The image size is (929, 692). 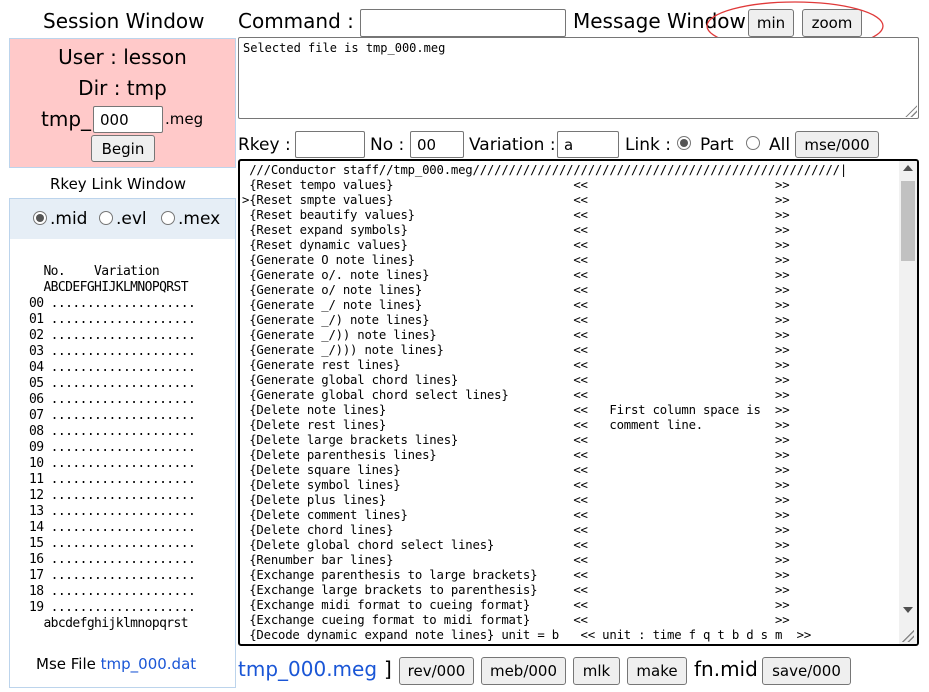 What do you see at coordinates (780, 145) in the screenshot?
I see `radio-all-label: All` at bounding box center [780, 145].